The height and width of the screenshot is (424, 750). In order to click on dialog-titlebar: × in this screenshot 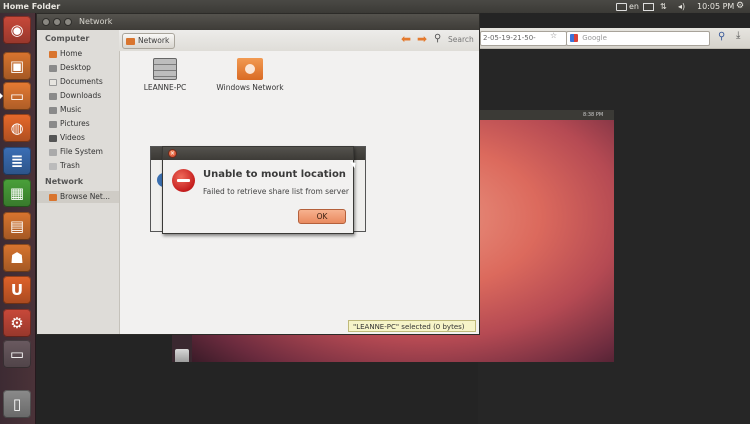, I will do `click(258, 153)`.